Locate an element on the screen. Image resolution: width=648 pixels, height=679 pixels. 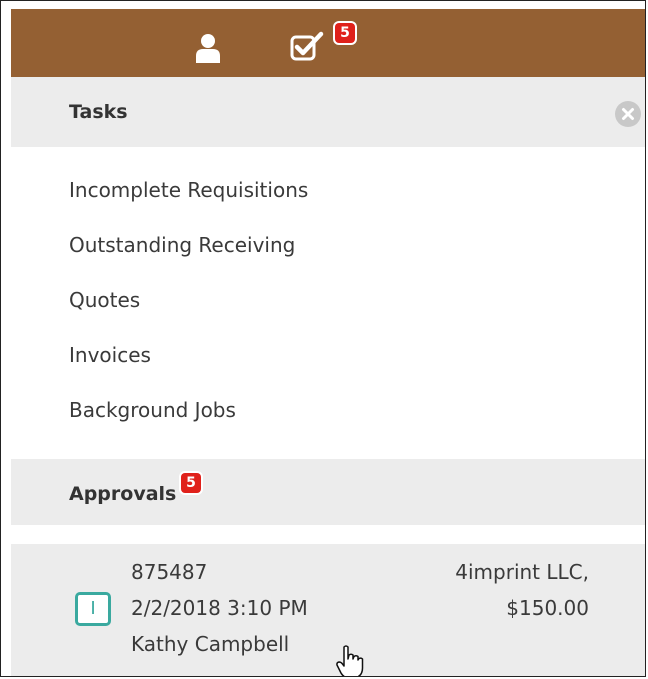
status-chip: I is located at coordinates (93, 609).